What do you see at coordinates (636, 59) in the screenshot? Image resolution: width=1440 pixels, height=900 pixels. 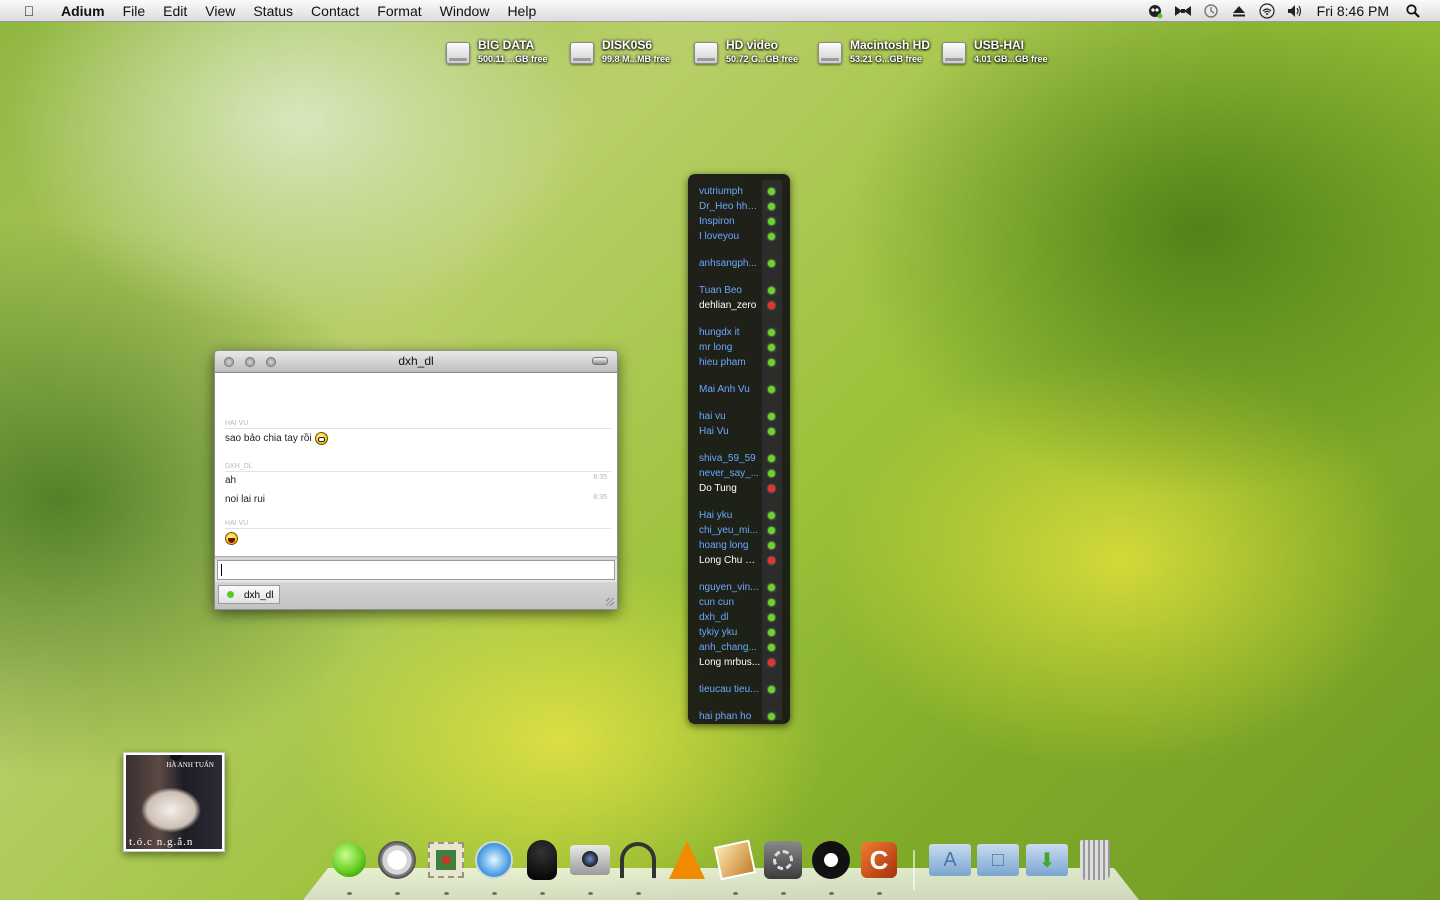 I see `drive-free-space: 99.8 M...MB free` at bounding box center [636, 59].